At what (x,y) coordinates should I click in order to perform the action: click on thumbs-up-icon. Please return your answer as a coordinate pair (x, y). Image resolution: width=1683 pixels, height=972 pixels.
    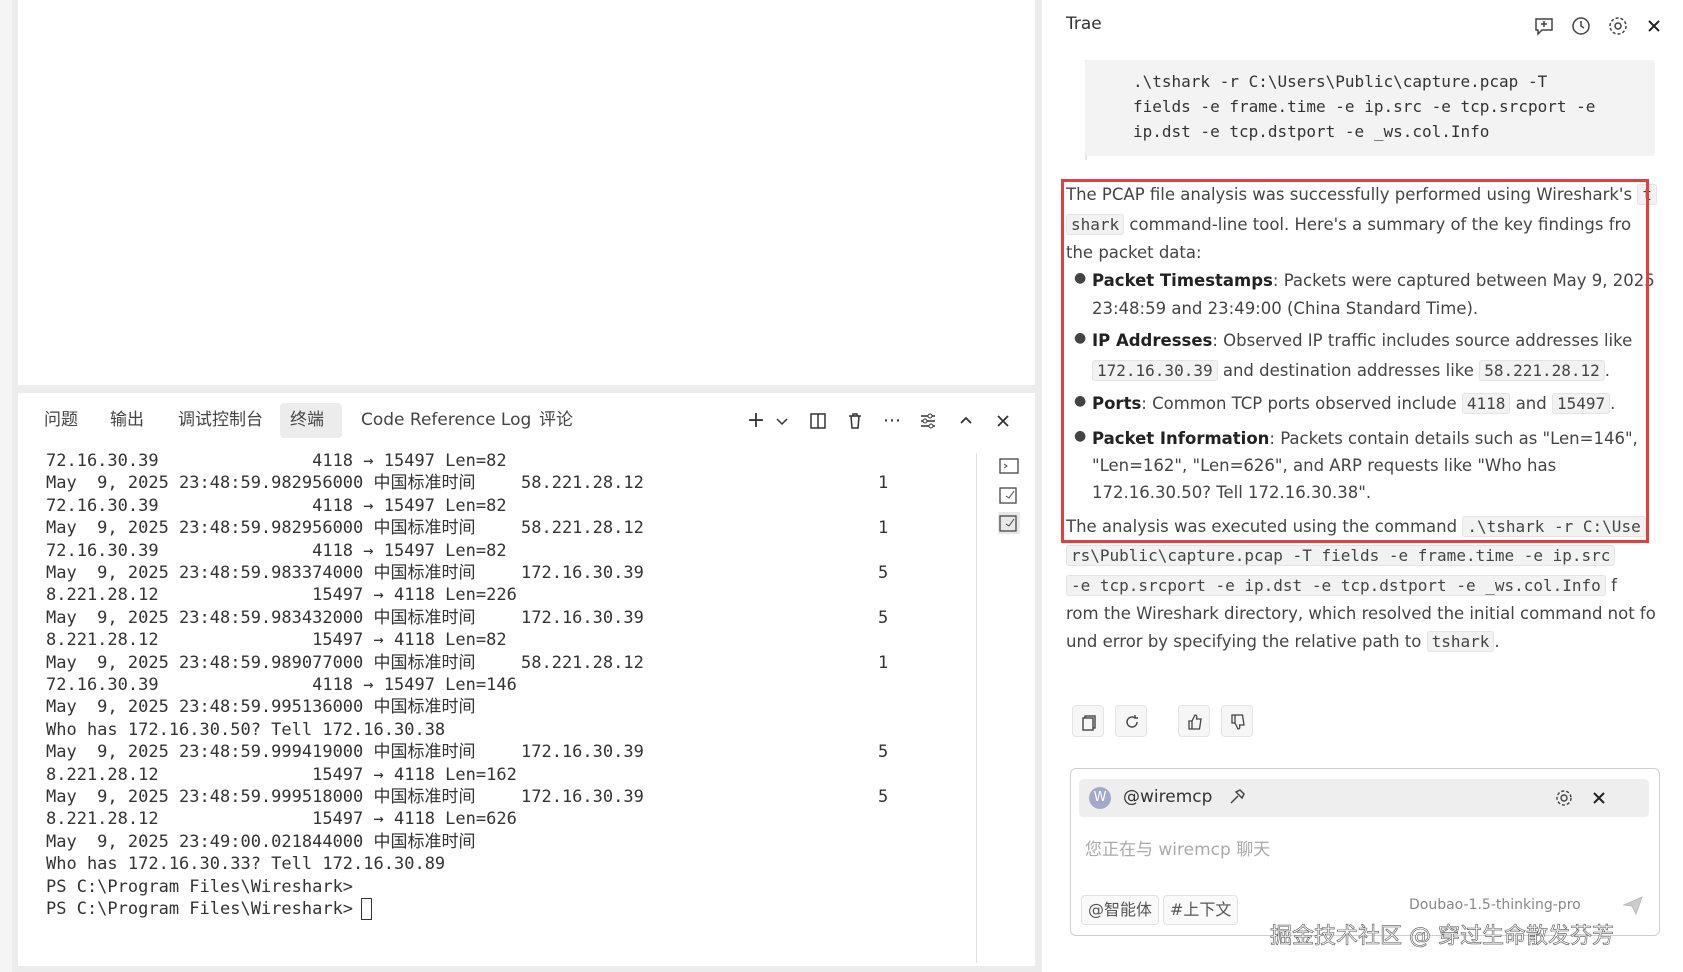
    Looking at the image, I should click on (1194, 721).